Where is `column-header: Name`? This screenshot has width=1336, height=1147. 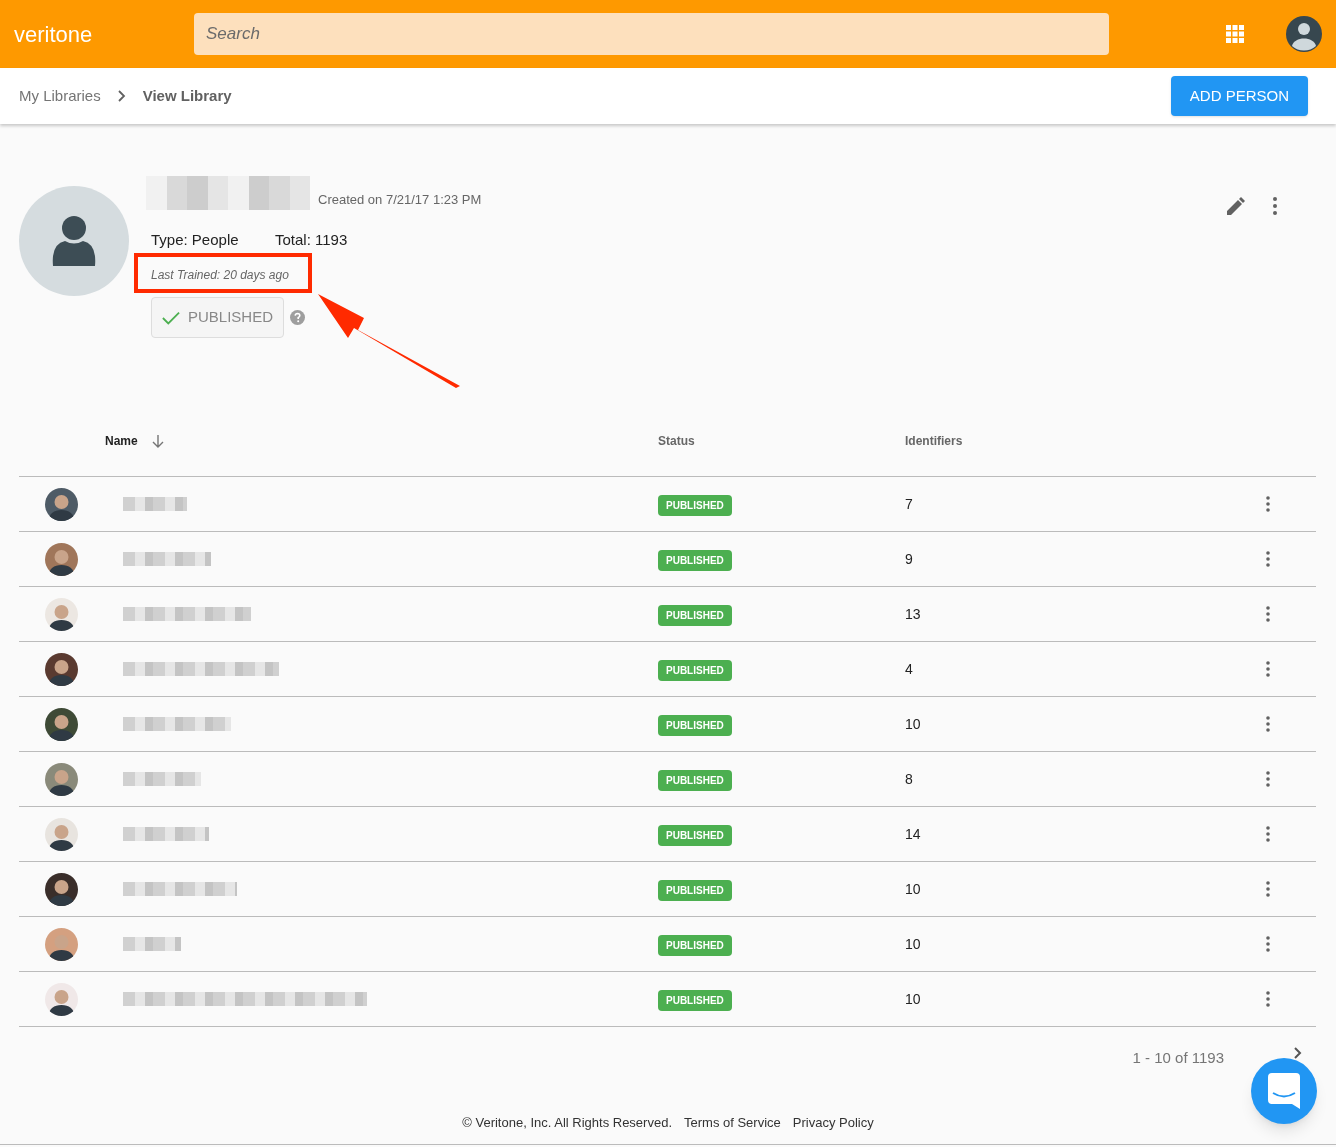
column-header: Name is located at coordinates (121, 441).